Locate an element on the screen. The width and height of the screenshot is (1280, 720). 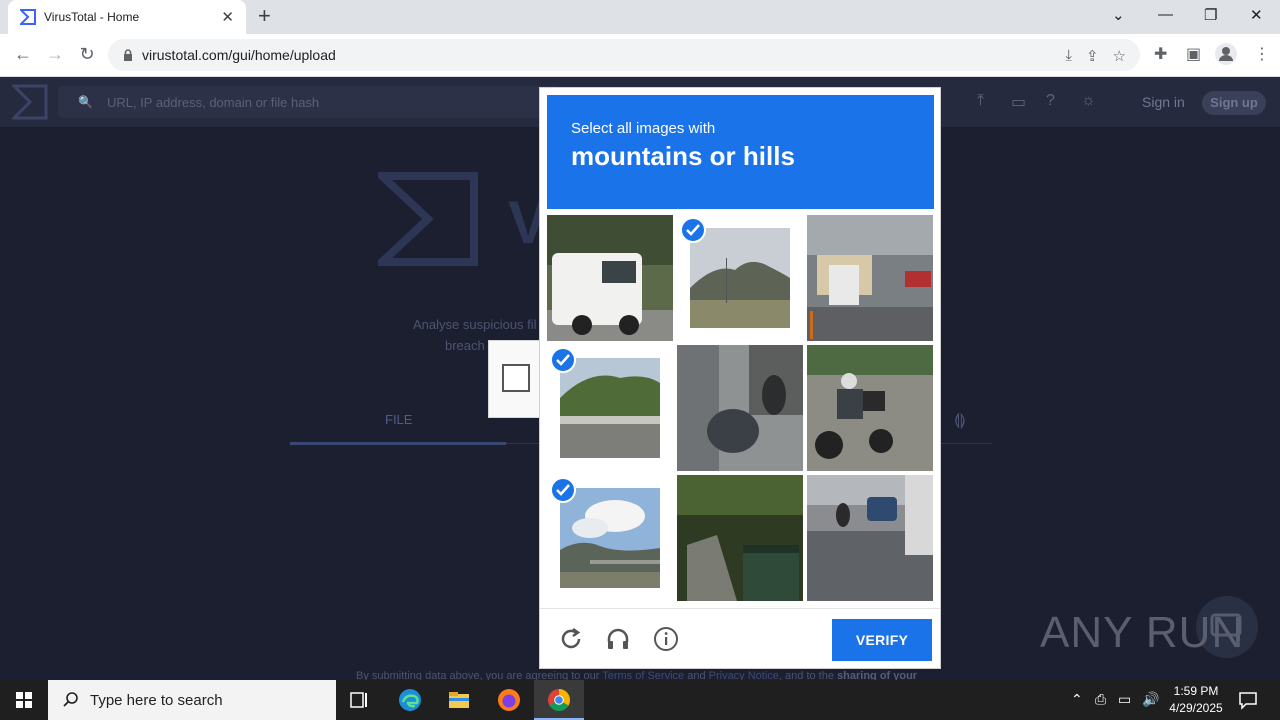
hill-image is located at coordinates (740, 278).